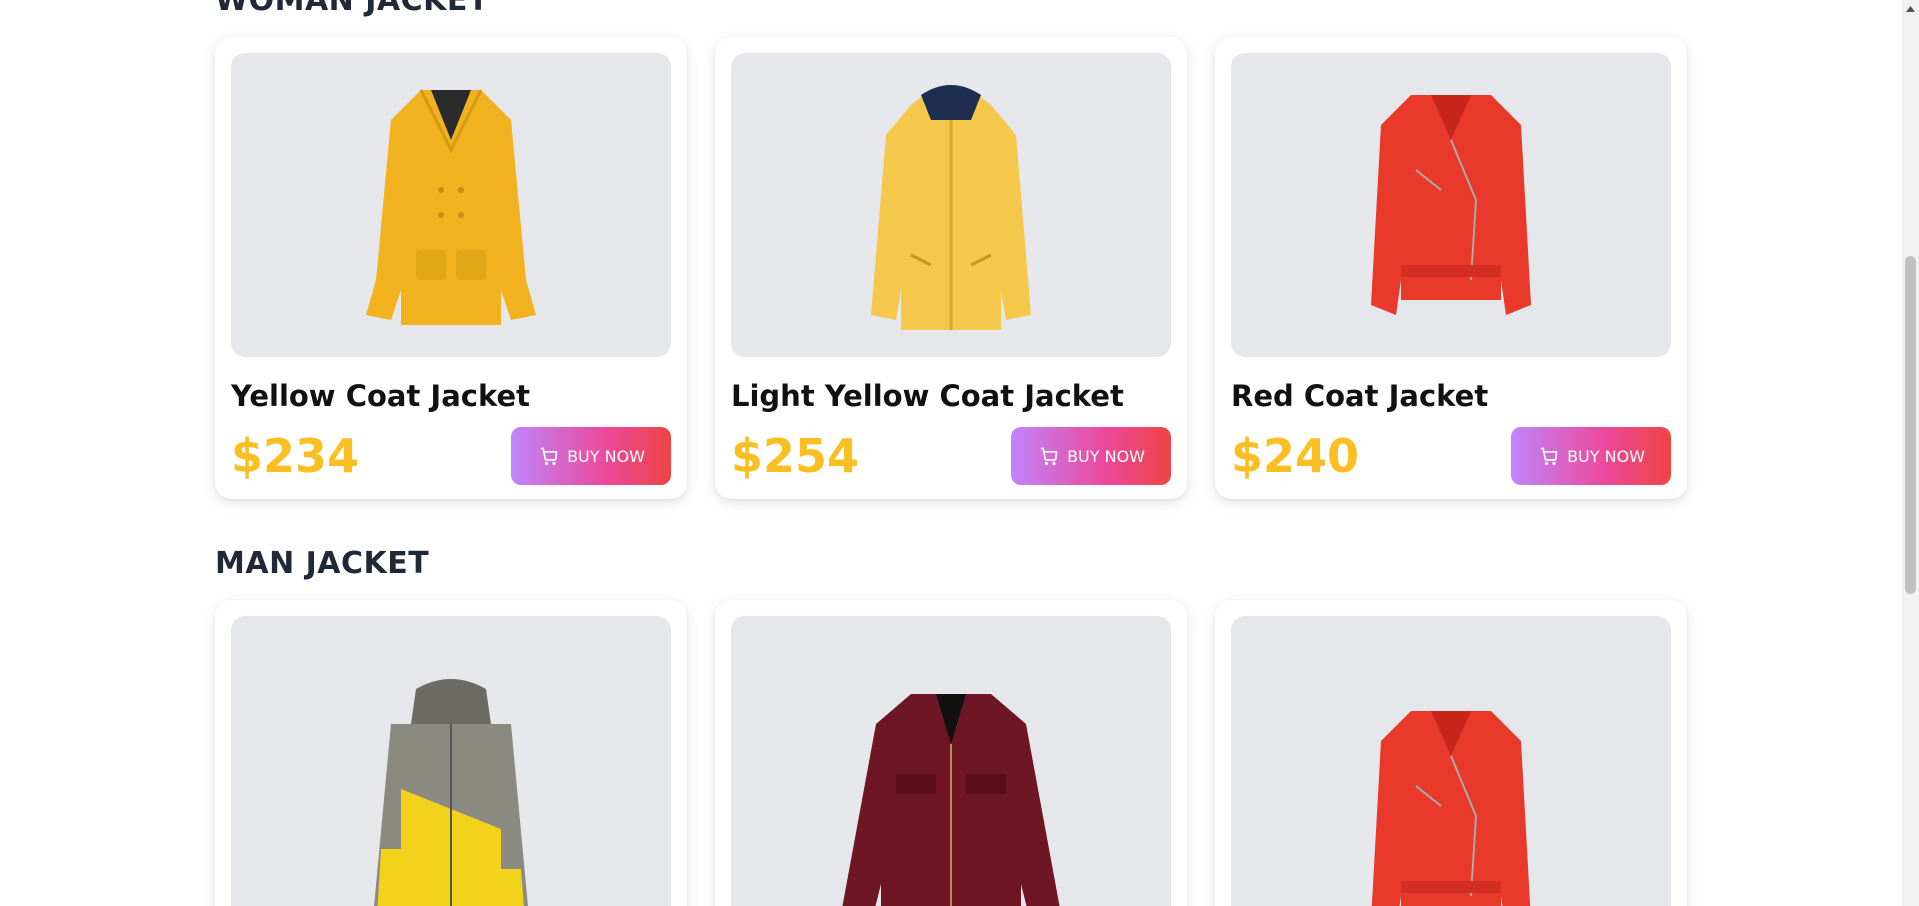 This screenshot has height=906, width=1919. What do you see at coordinates (795, 456) in the screenshot?
I see `product-price: $254` at bounding box center [795, 456].